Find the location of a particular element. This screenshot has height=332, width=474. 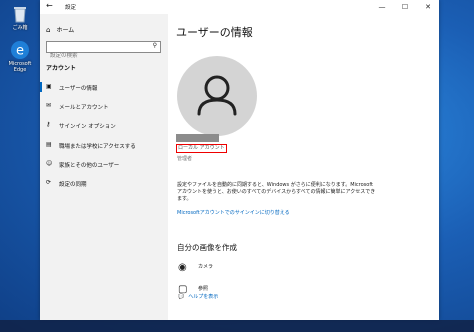

help-link-label: ヘルプを表示 is located at coordinates (203, 297).